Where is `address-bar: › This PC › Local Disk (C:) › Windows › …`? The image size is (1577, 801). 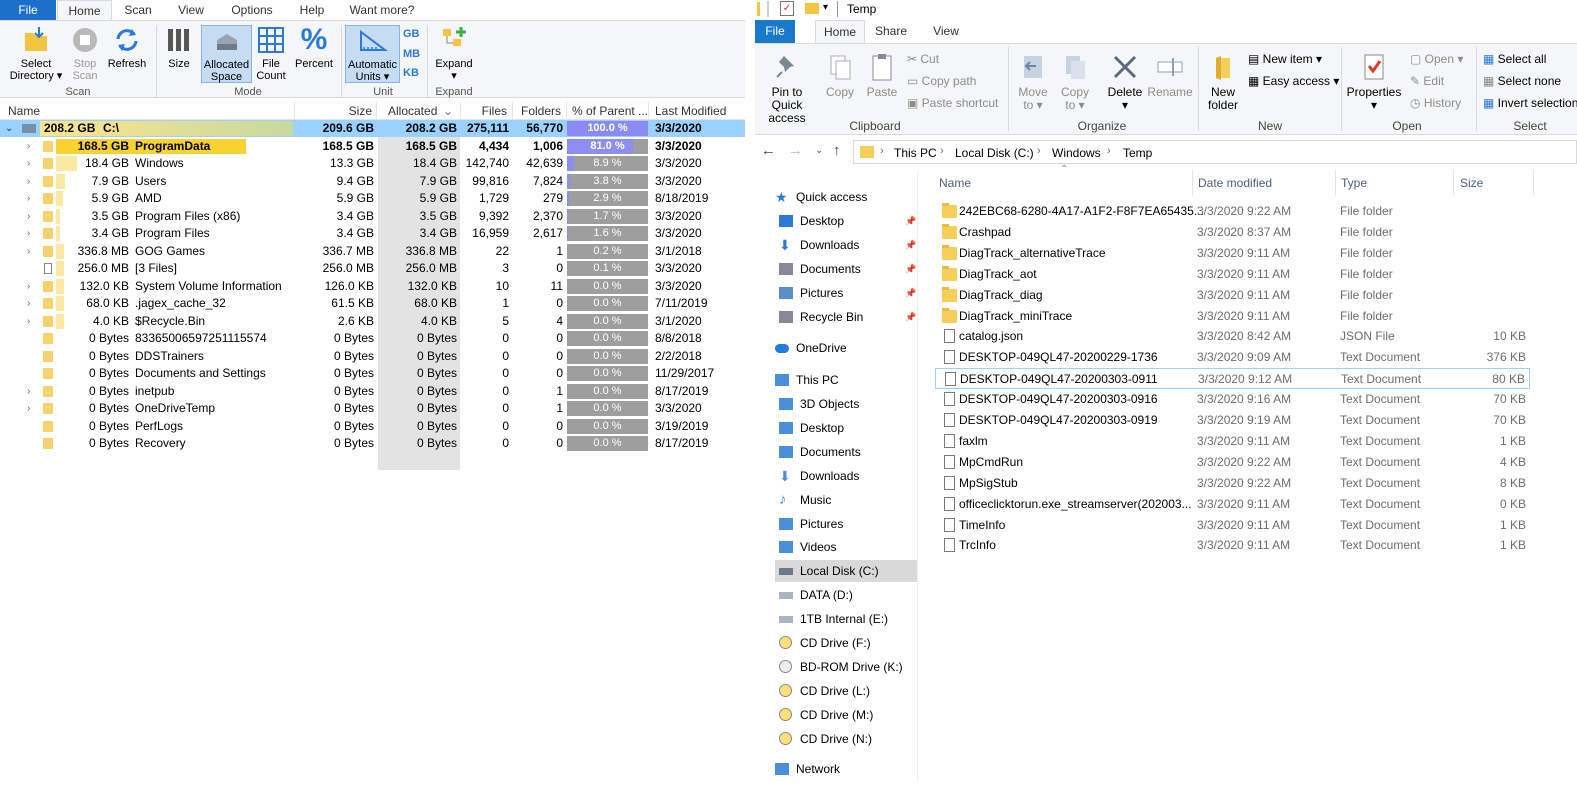
address-bar: › This PC › Local Disk (C:) › Windows › … is located at coordinates (1215, 152).